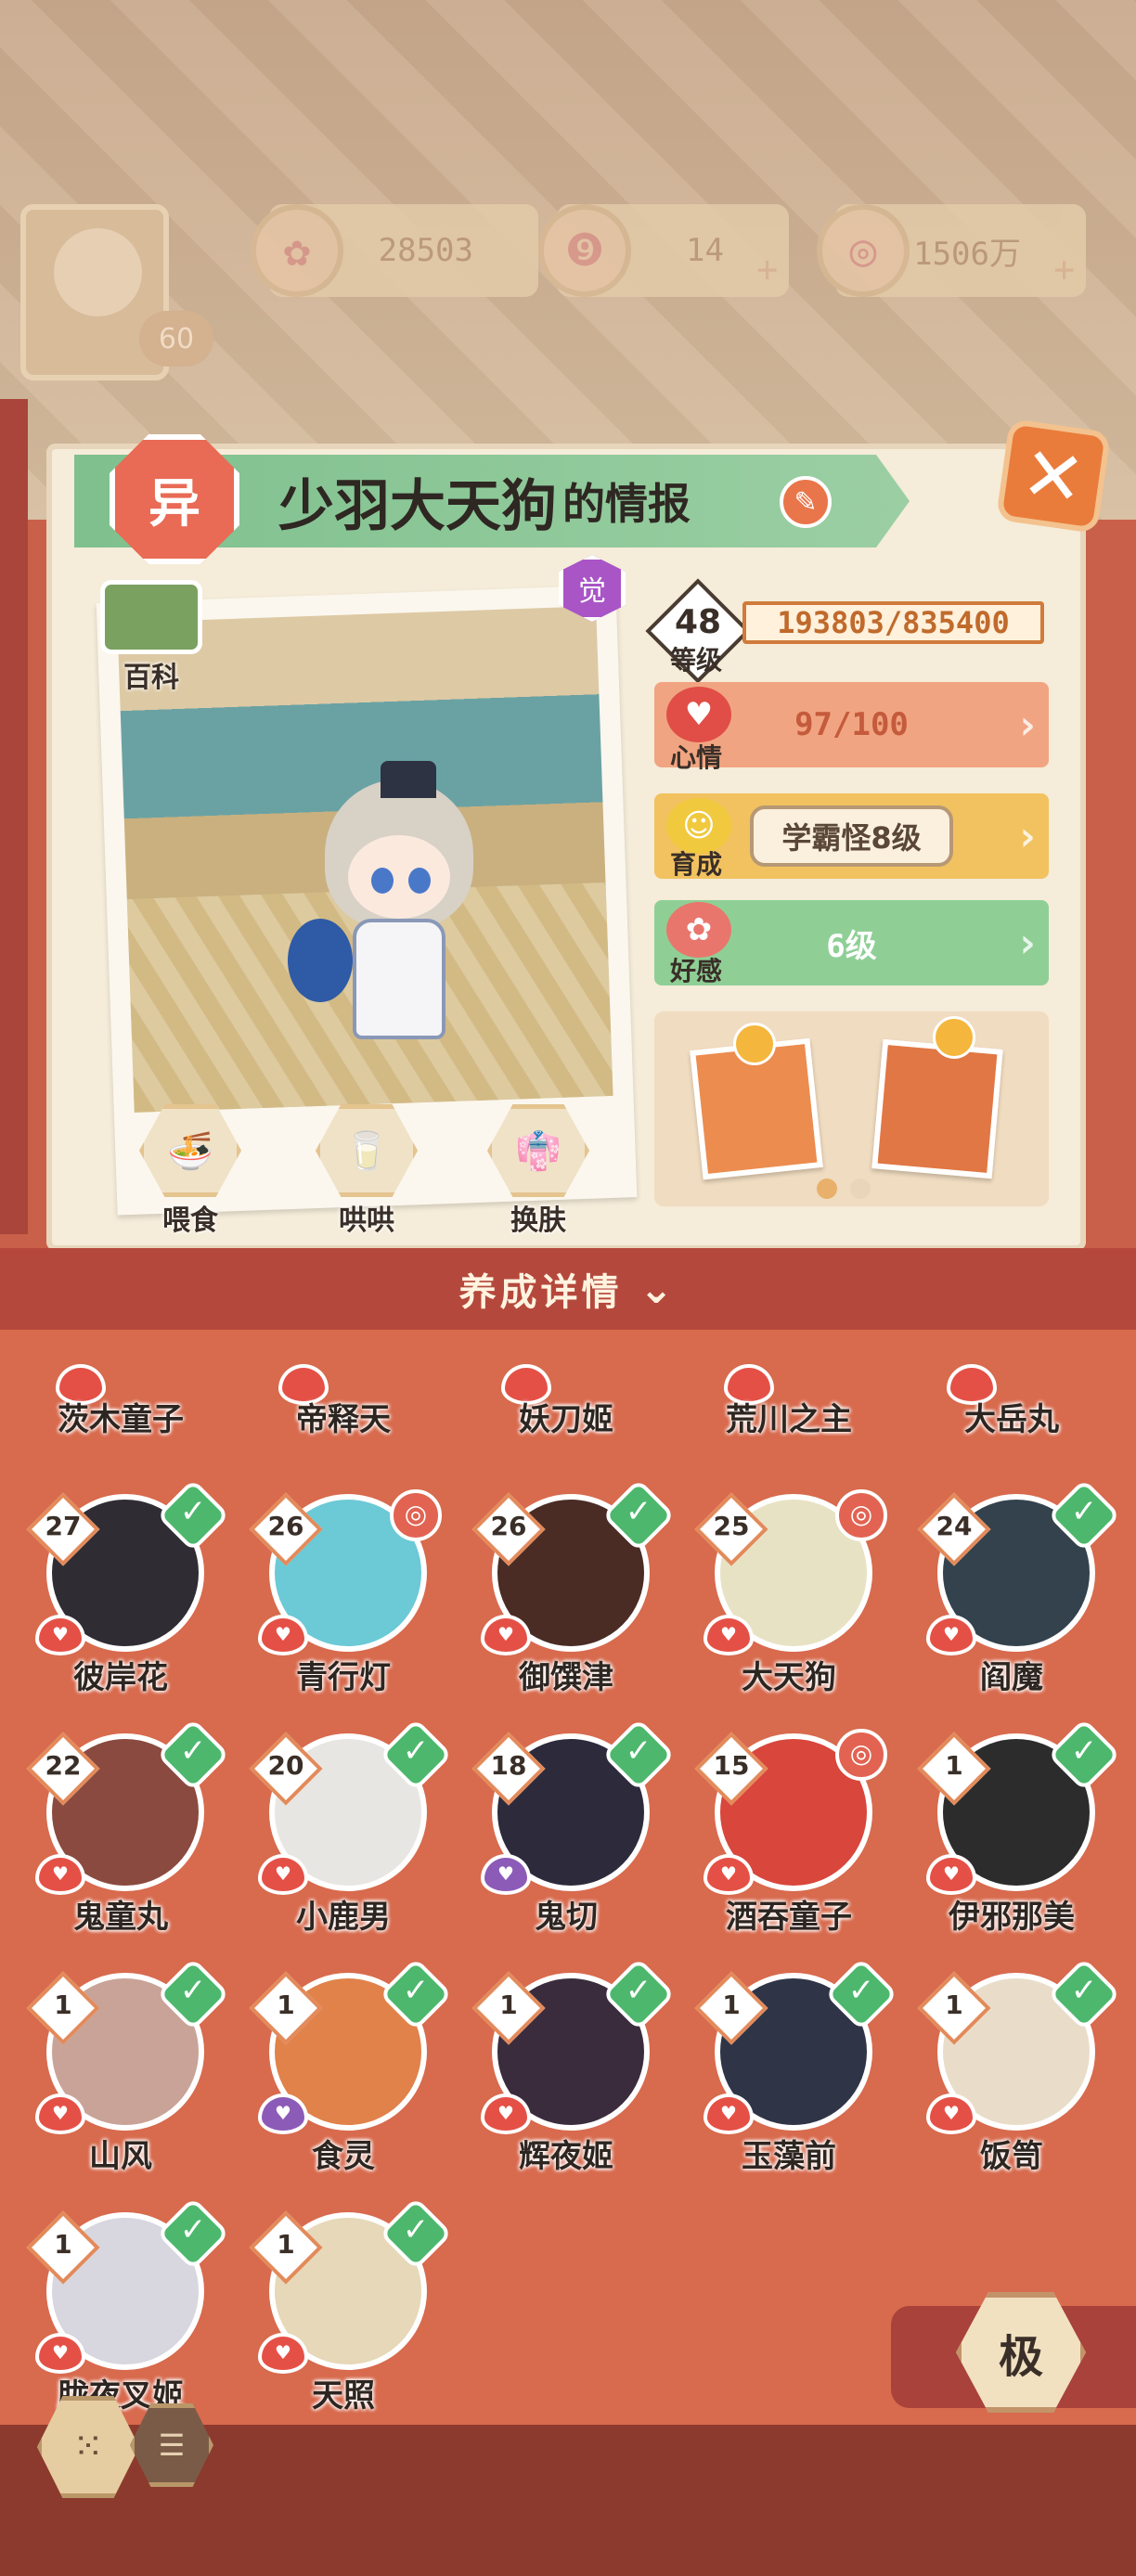 The width and height of the screenshot is (1136, 2576). Describe the element at coordinates (343, 2396) in the screenshot. I see `shikigami-name: 天照` at that location.